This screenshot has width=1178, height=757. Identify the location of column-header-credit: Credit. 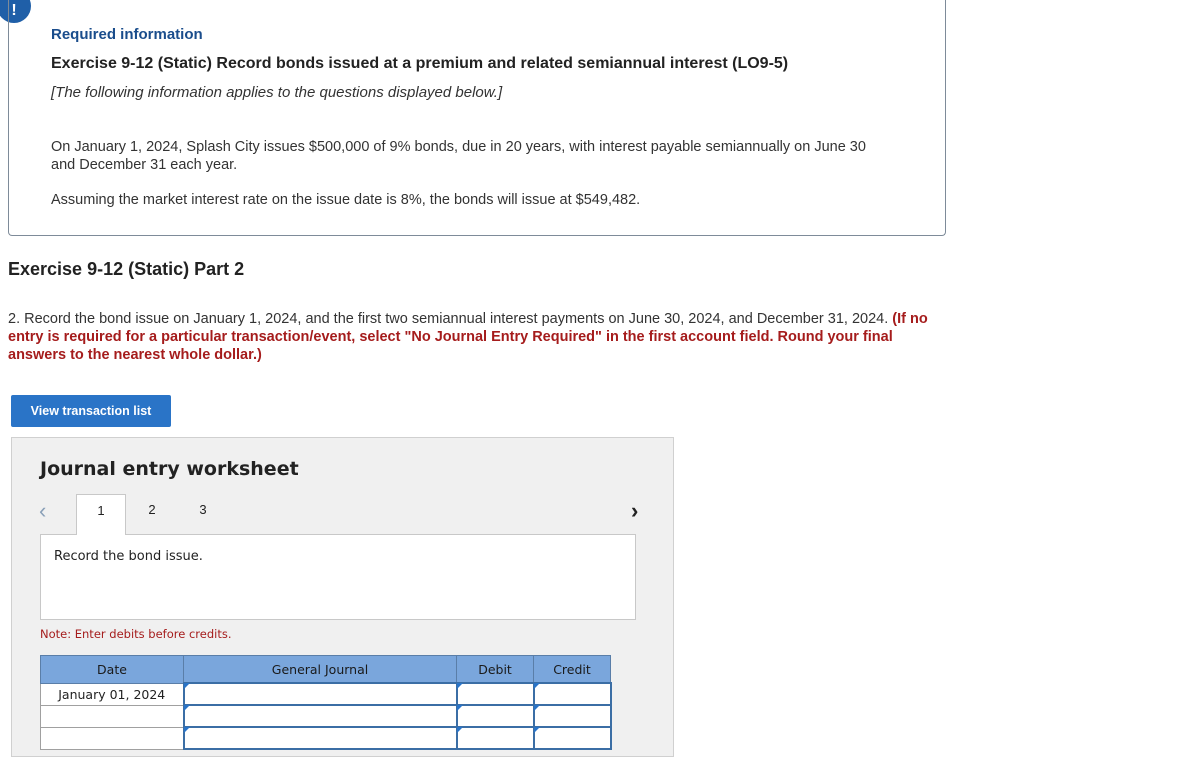
(572, 669).